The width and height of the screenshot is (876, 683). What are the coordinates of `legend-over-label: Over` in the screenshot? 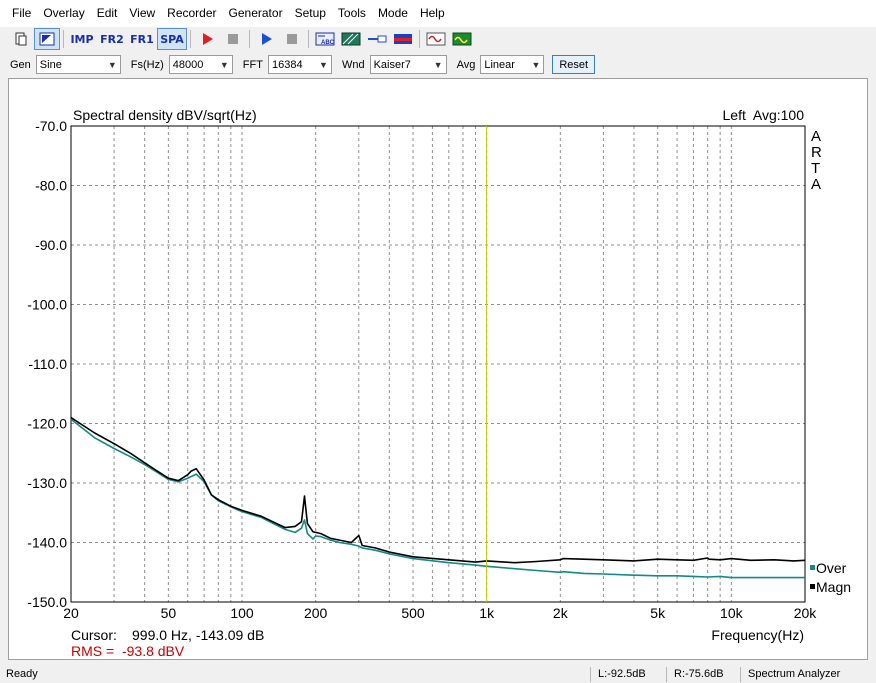 It's located at (831, 568).